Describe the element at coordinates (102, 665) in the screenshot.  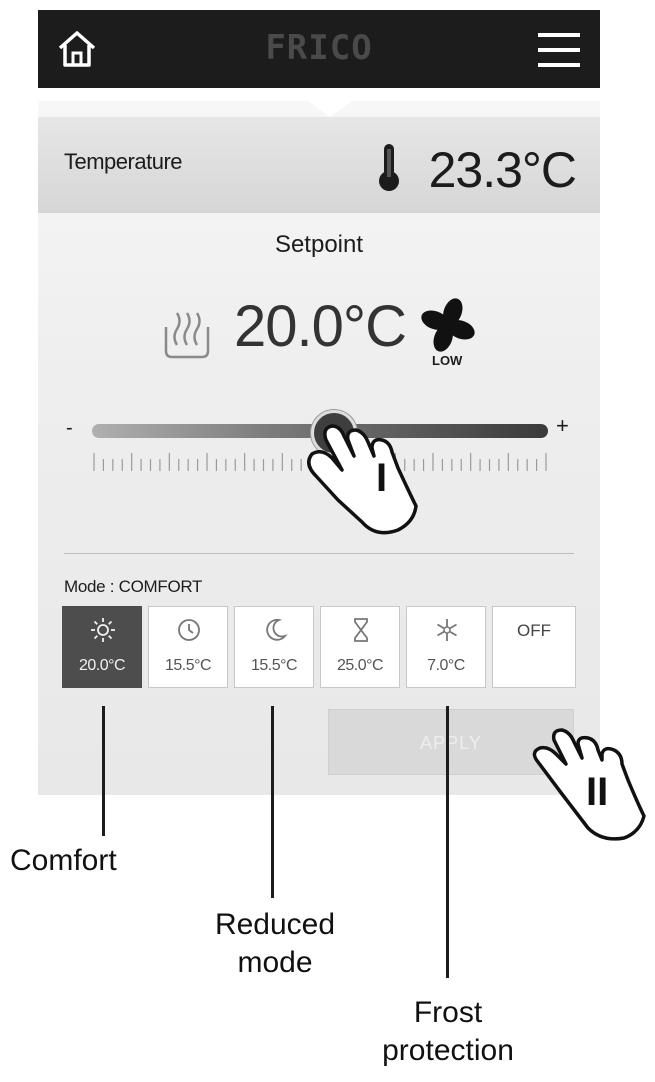
I see `mode-temp-value: 20.0°C` at that location.